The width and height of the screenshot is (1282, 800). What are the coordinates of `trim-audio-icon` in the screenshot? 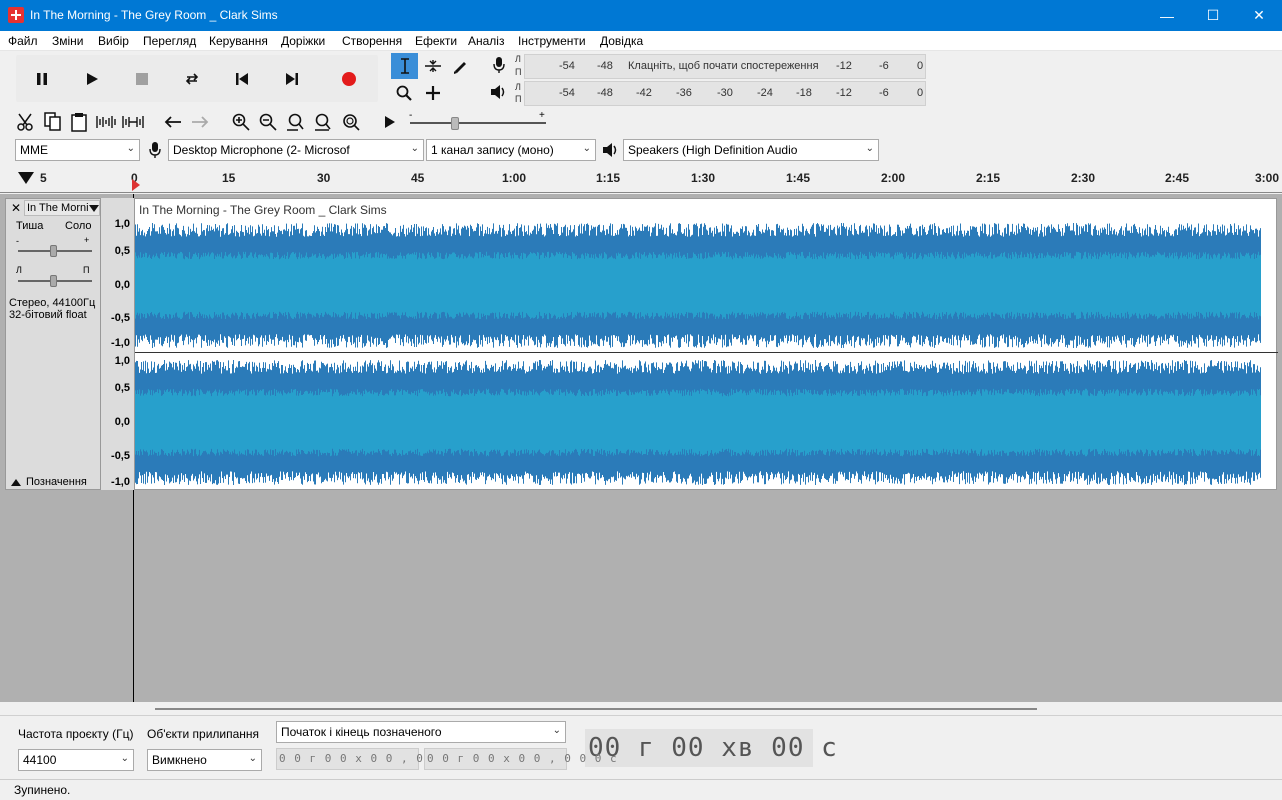 It's located at (106, 122).